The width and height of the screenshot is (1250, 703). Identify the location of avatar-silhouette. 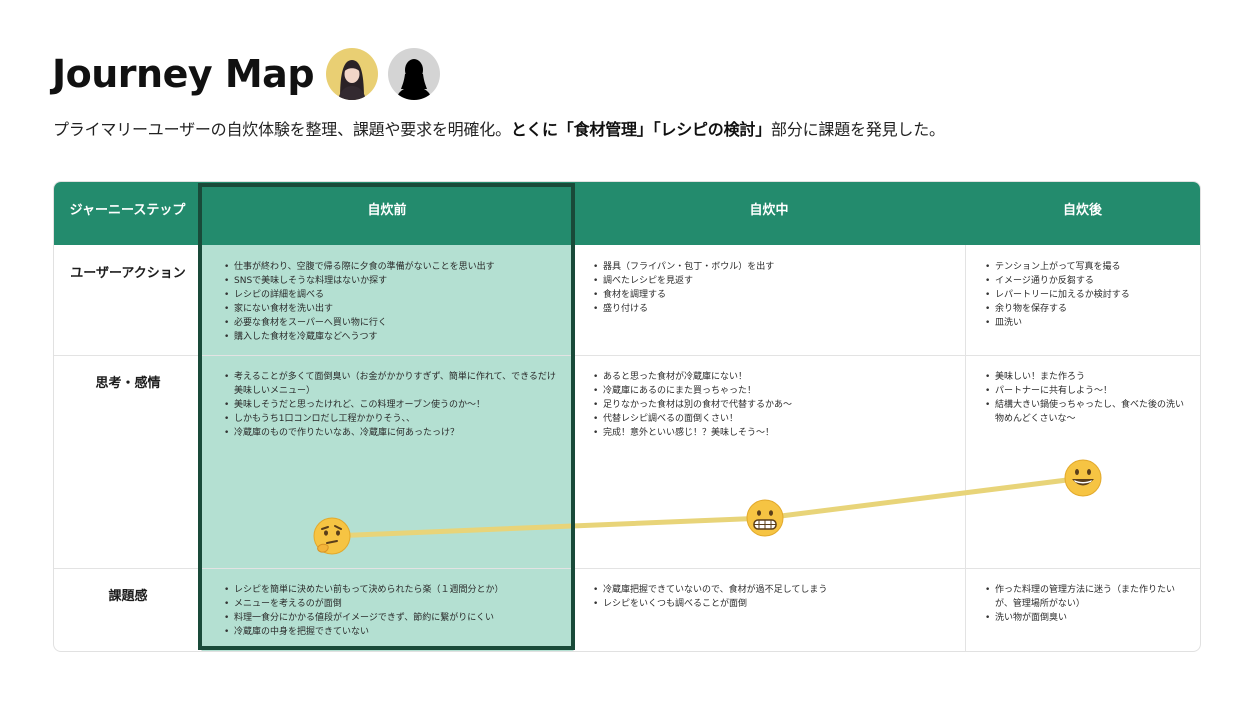
(414, 74).